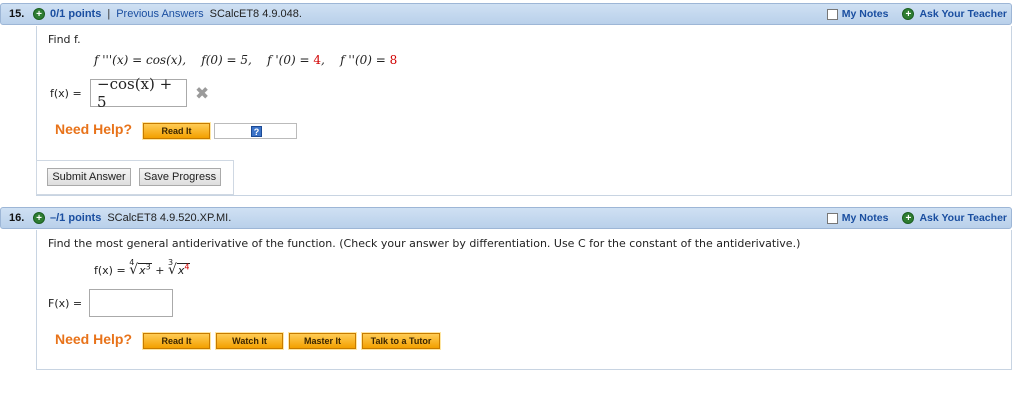 This screenshot has height=418, width=1024. Describe the element at coordinates (131, 303) in the screenshot. I see `q16-answer-field` at that location.